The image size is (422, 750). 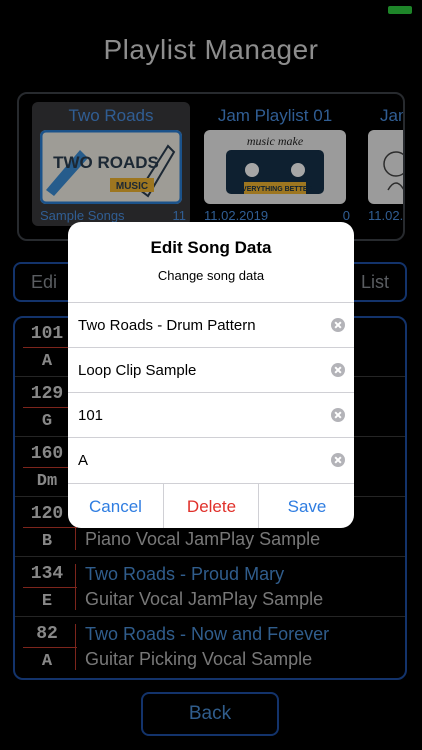 I want to click on song-bpm-field, so click(x=211, y=414).